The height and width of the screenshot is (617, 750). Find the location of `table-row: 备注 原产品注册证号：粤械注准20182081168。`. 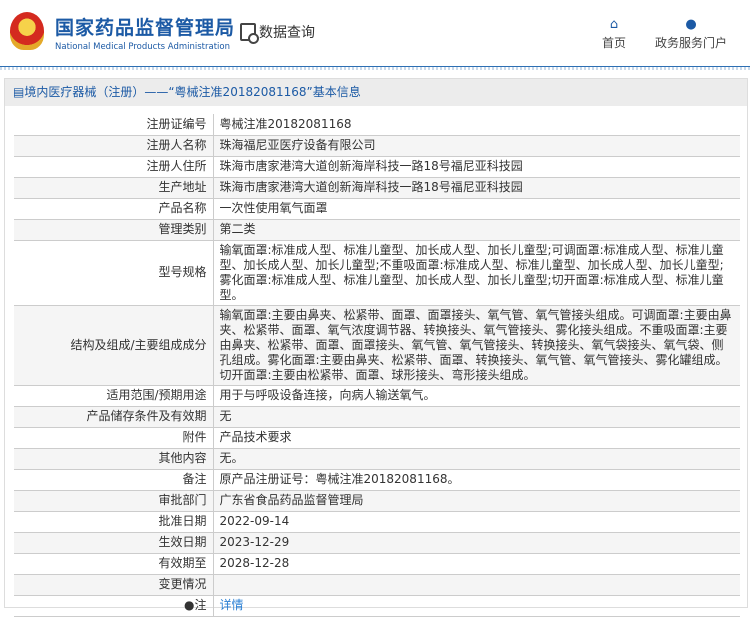

table-row: 备注 原产品注册证号：粤械注准20182081168。 is located at coordinates (377, 480).